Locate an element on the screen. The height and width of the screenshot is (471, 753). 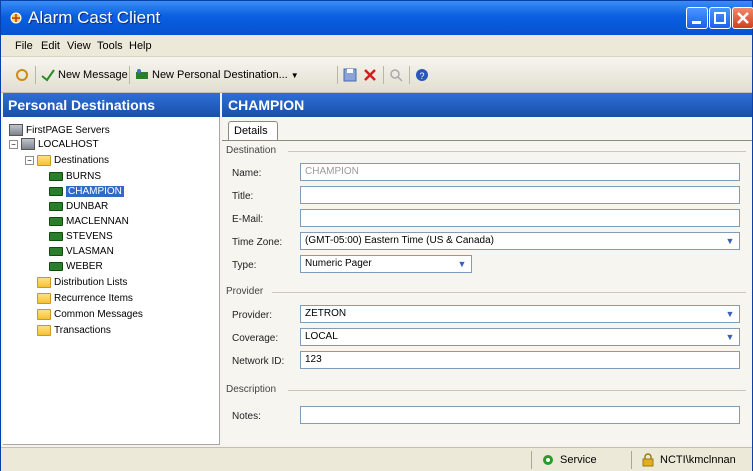
help-icon: ? is located at coordinates (422, 75).